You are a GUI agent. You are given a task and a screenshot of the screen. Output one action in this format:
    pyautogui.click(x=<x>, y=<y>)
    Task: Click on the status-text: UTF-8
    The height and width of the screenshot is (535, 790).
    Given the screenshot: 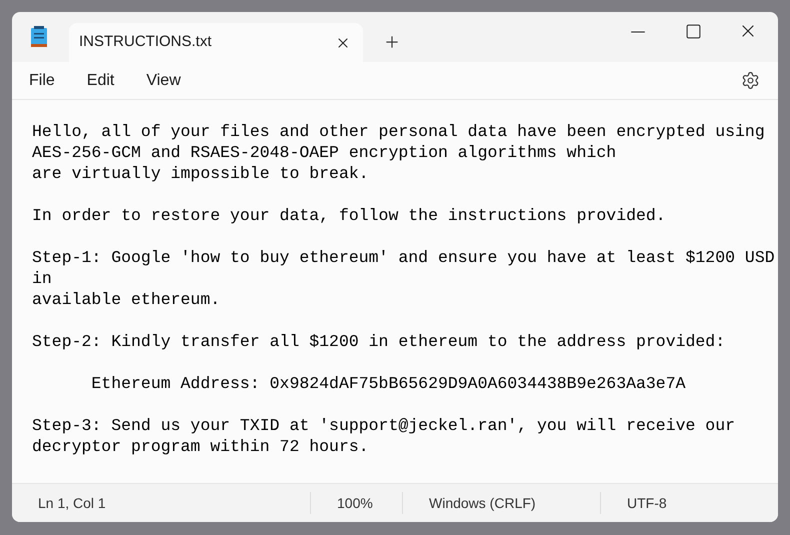 What is the action you would take?
    pyautogui.click(x=647, y=503)
    